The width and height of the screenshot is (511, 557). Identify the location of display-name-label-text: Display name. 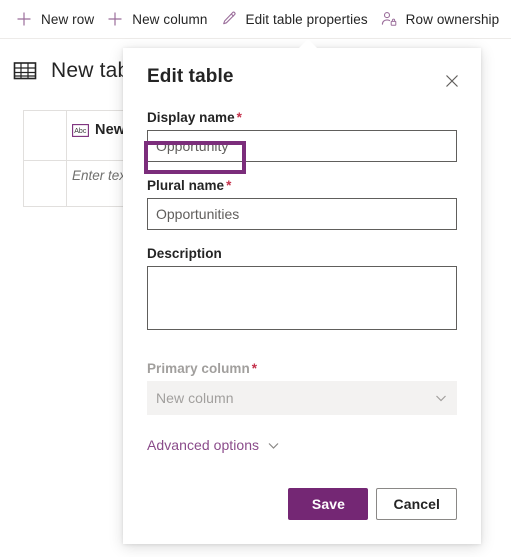
(191, 117).